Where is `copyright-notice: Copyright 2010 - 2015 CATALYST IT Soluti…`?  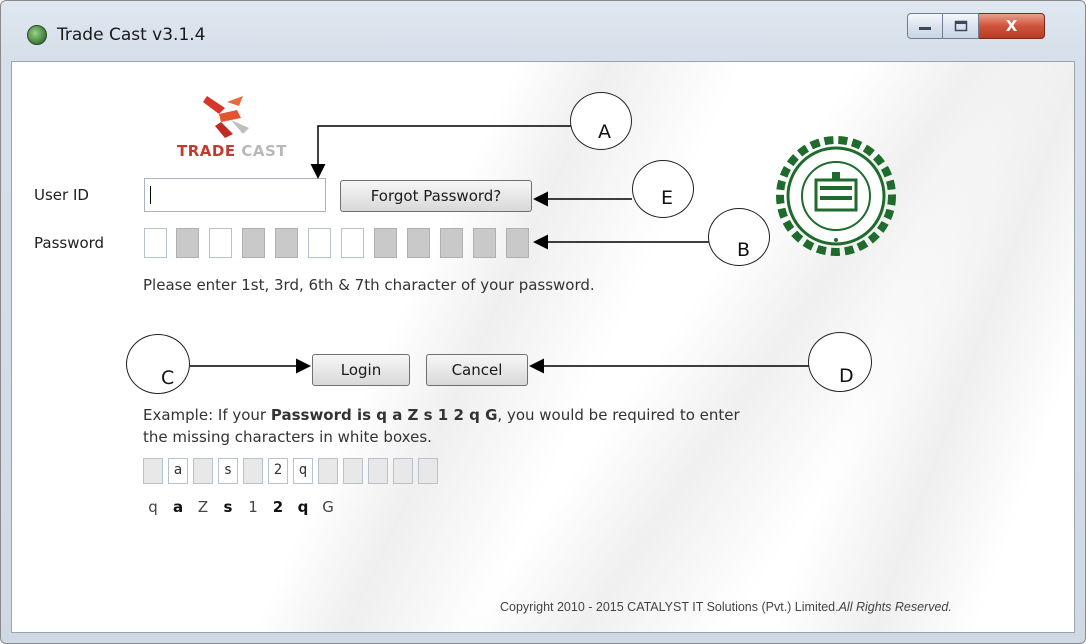 copyright-notice: Copyright 2010 - 2015 CATALYST IT Soluti… is located at coordinates (669, 607).